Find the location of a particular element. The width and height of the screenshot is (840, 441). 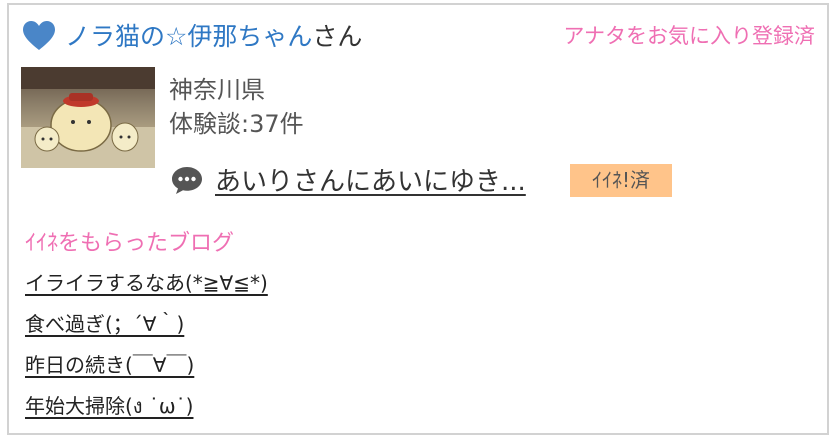

list-item: 昨日の続き(￣∀￣) is located at coordinates (146, 369).